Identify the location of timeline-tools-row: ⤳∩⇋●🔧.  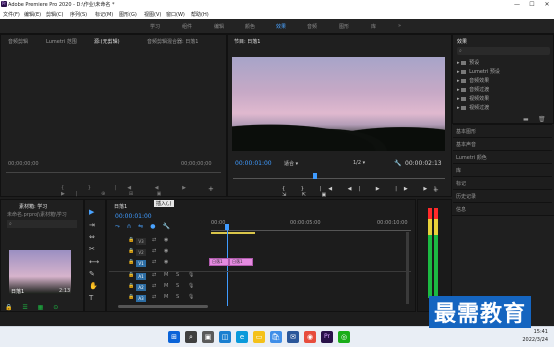
(146, 227).